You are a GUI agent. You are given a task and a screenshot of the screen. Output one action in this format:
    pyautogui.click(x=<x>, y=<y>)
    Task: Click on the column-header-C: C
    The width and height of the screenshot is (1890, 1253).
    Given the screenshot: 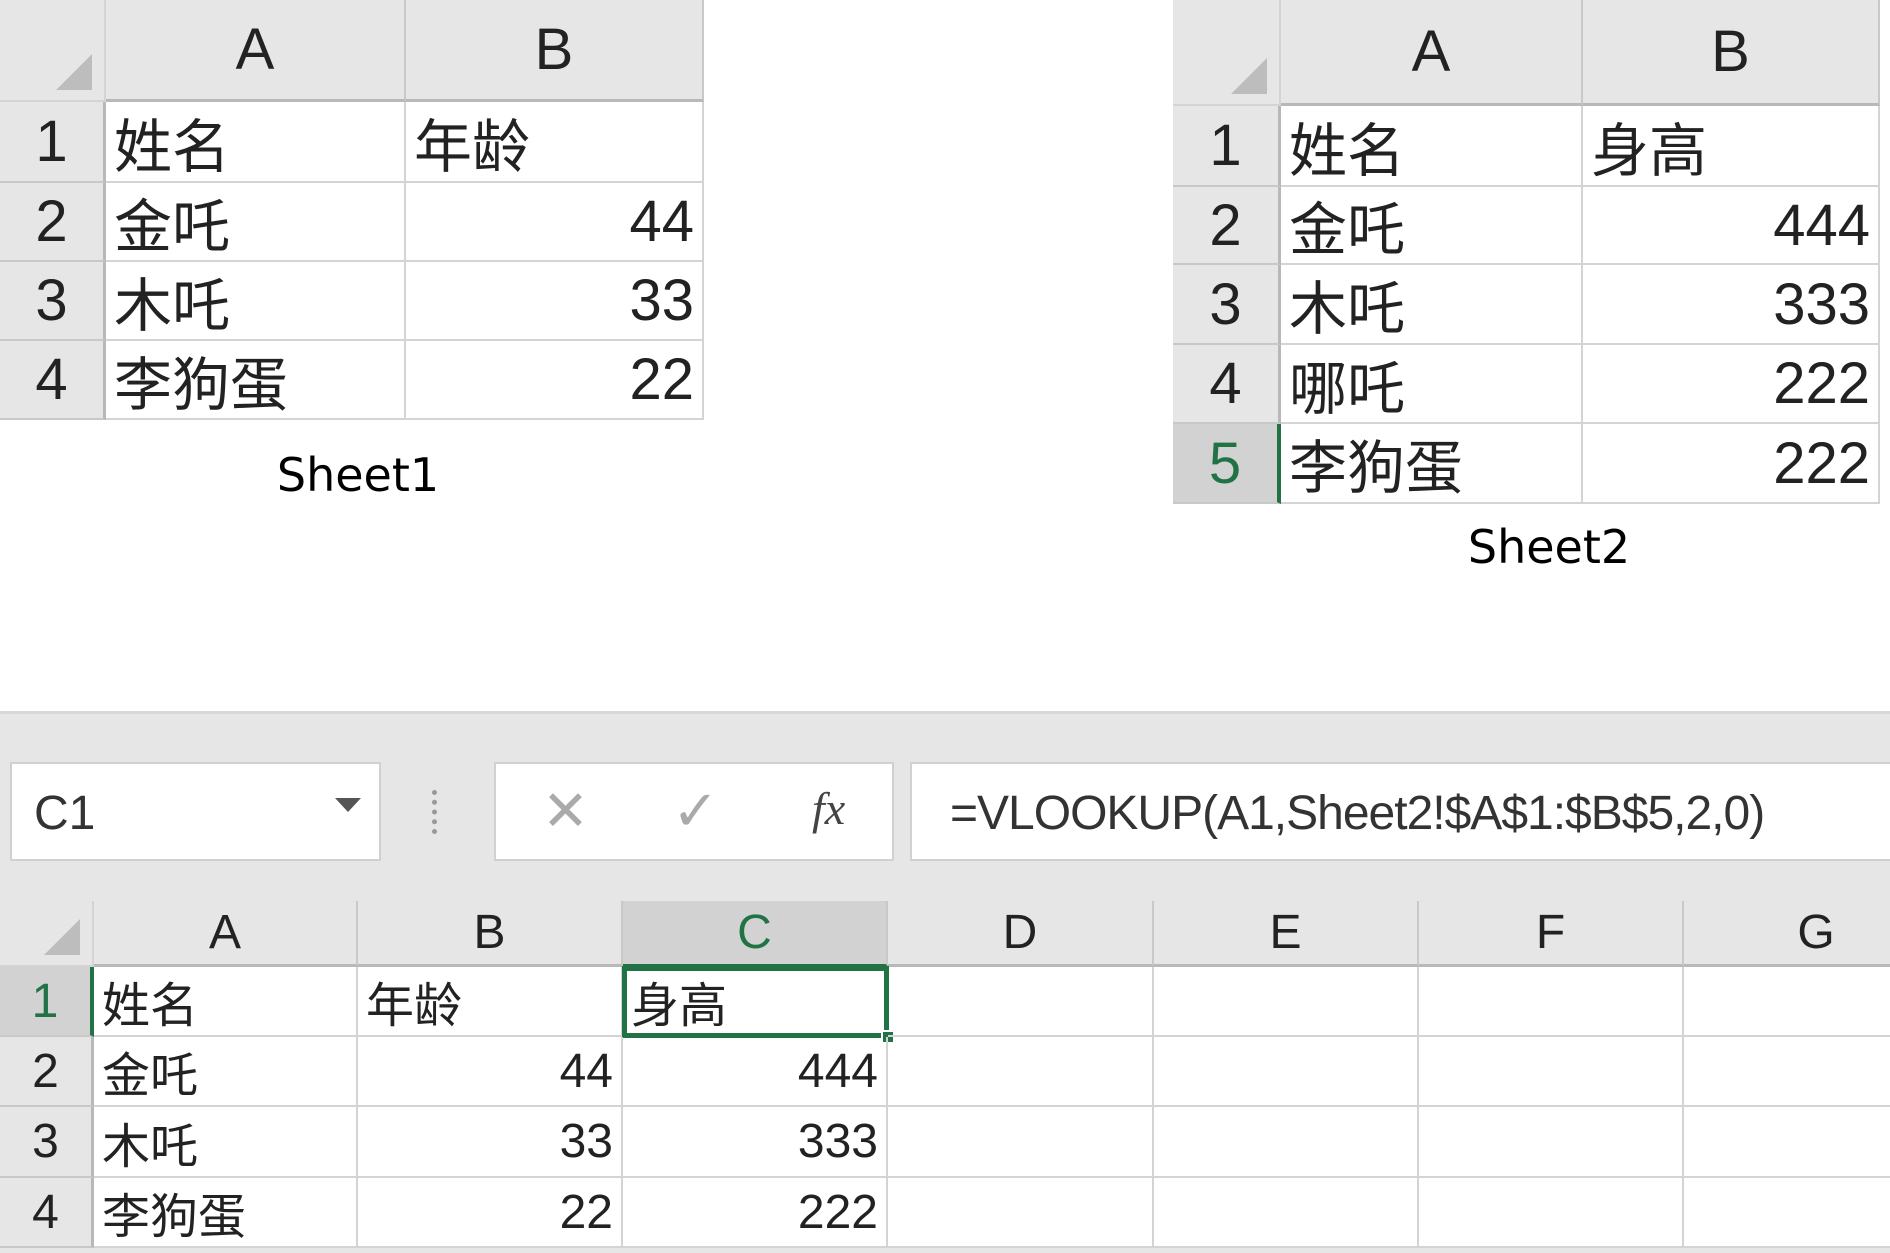 What is the action you would take?
    pyautogui.click(x=755, y=934)
    